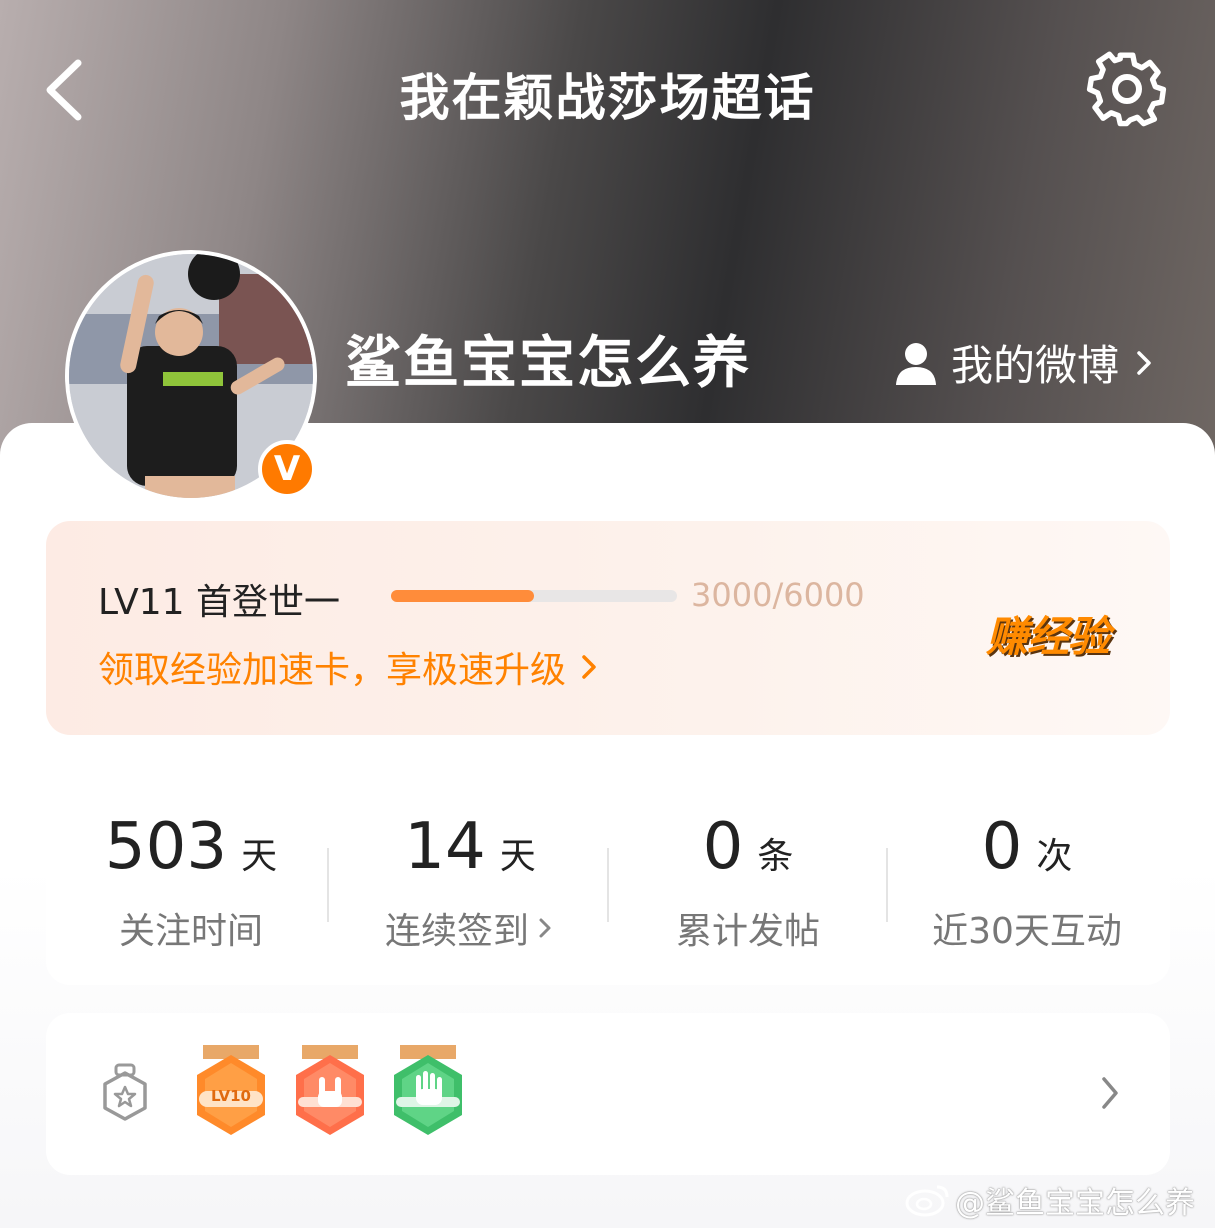 The image size is (1215, 1228). I want to click on rock-hand-badge, so click(330, 1093).